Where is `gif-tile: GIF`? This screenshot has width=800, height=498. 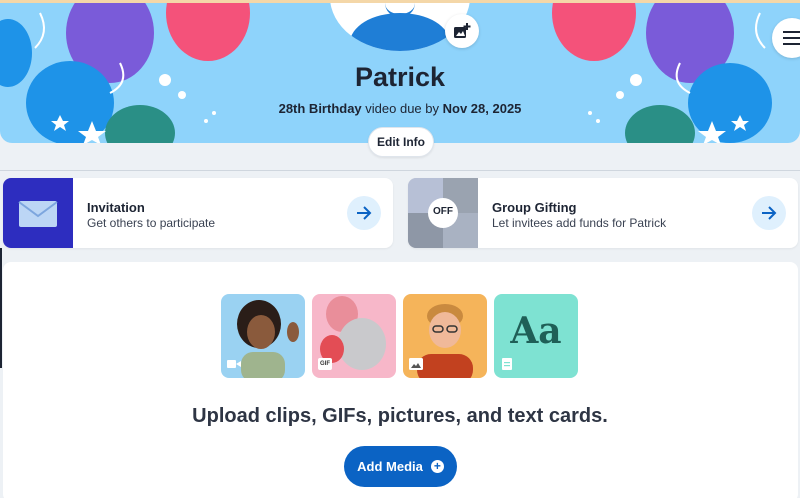
gif-tile: GIF is located at coordinates (354, 336).